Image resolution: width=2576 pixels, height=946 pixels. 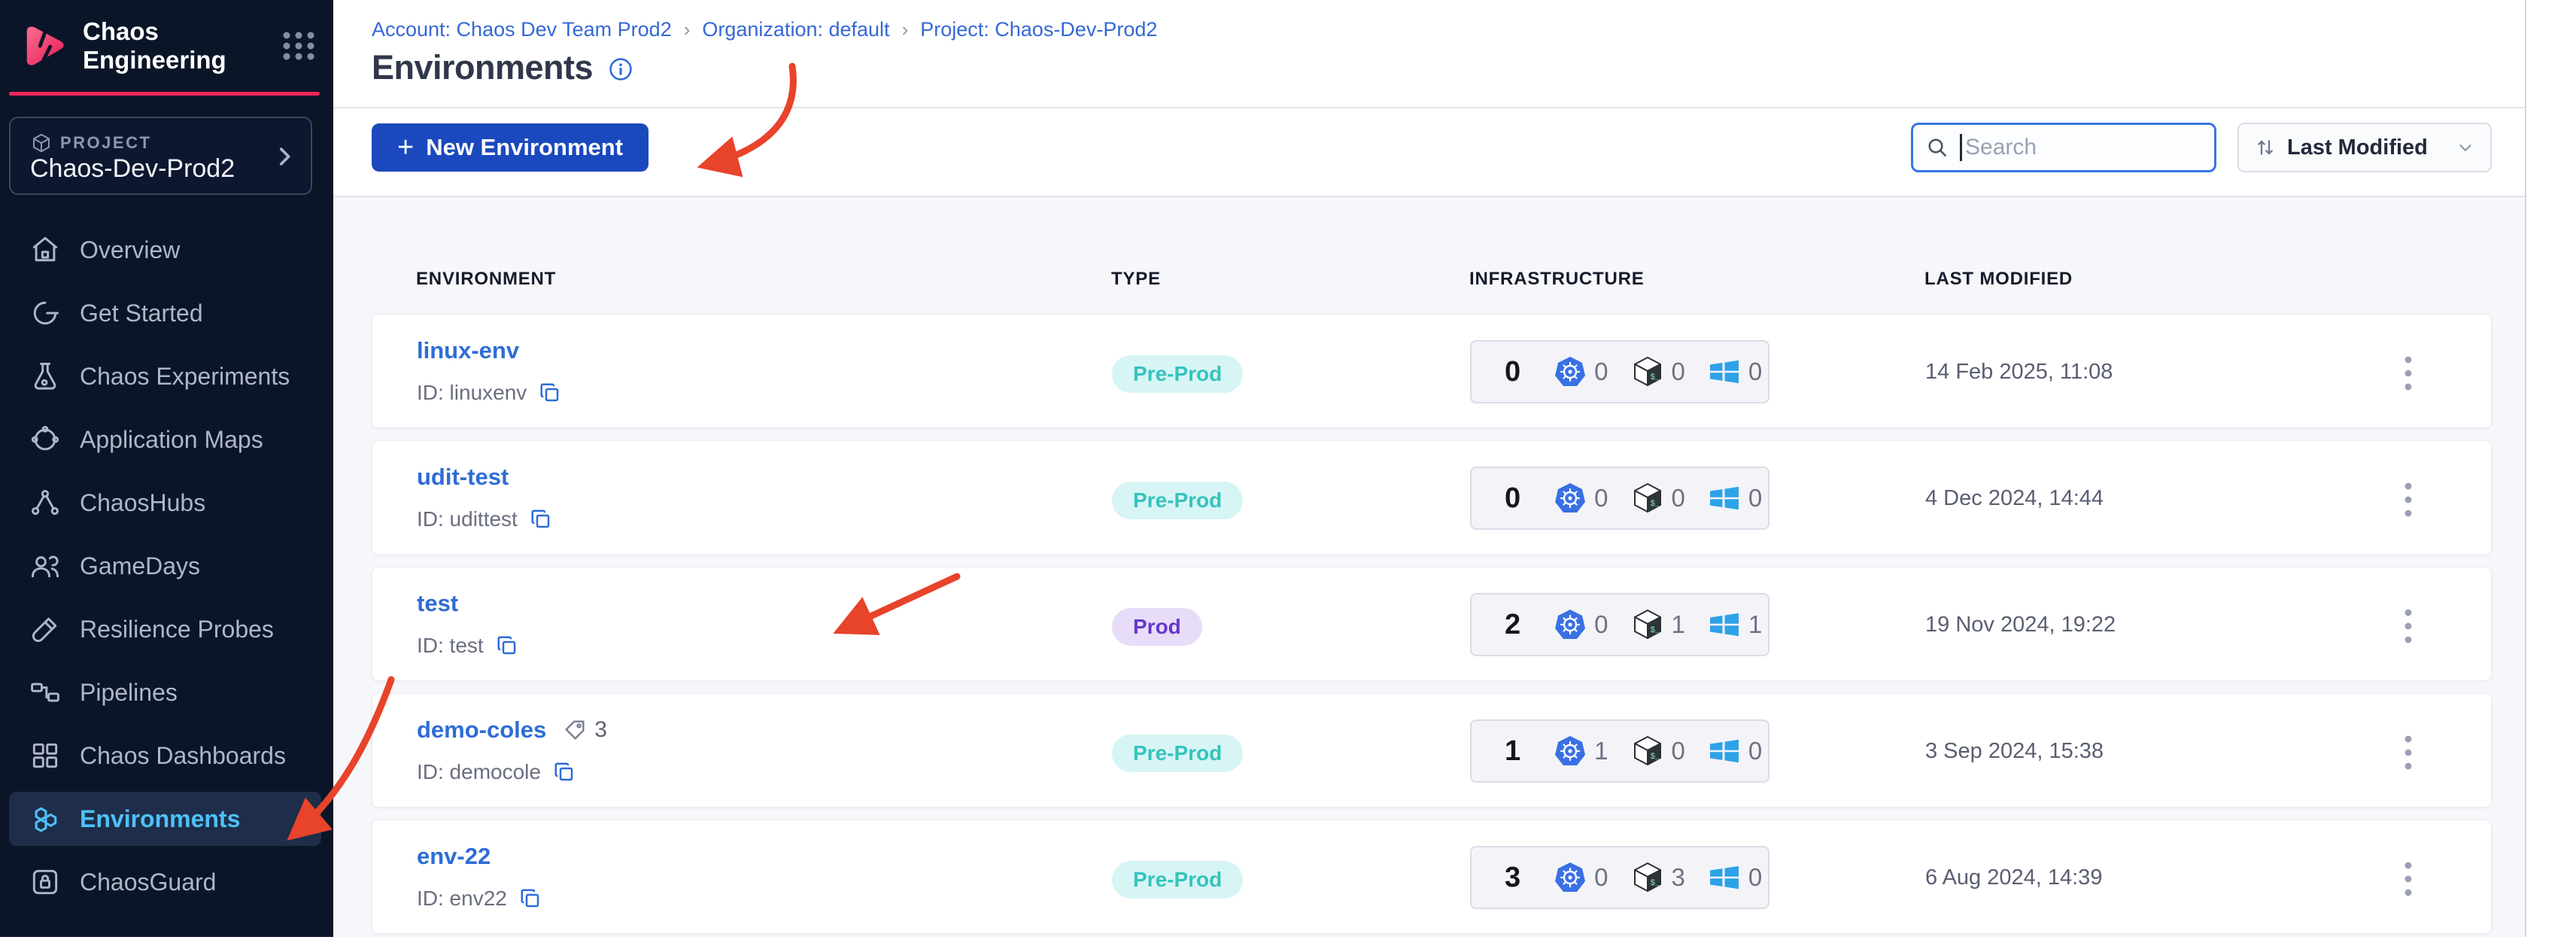 What do you see at coordinates (155, 45) in the screenshot?
I see `brand-title: Chaos Engineering` at bounding box center [155, 45].